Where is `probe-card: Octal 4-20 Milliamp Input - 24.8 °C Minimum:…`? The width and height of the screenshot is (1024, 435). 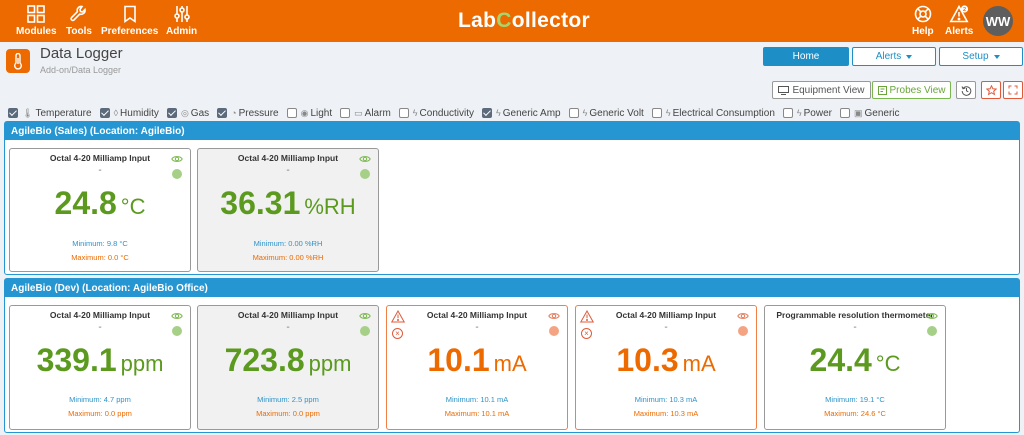
probe-card: Octal 4-20 Milliamp Input - 24.8 °C Minimum:… is located at coordinates (100, 210).